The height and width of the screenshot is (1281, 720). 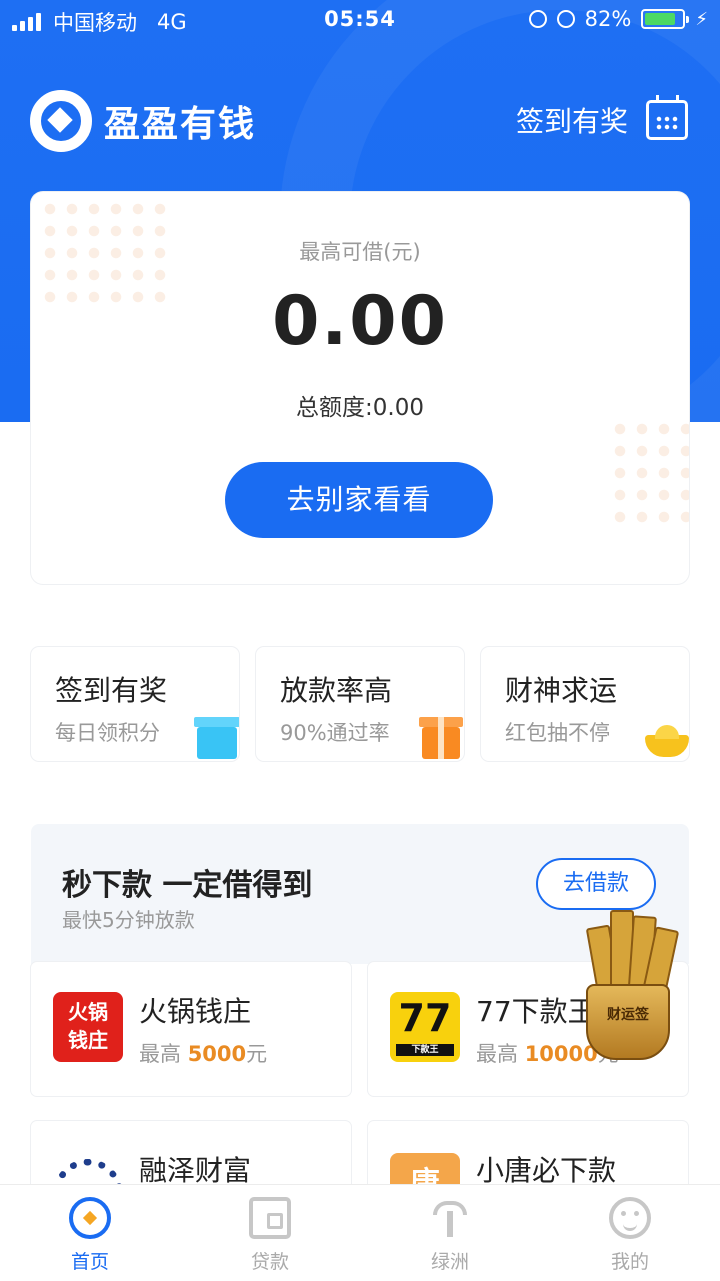 I want to click on logo-subtext: 下款王, so click(x=425, y=1050).